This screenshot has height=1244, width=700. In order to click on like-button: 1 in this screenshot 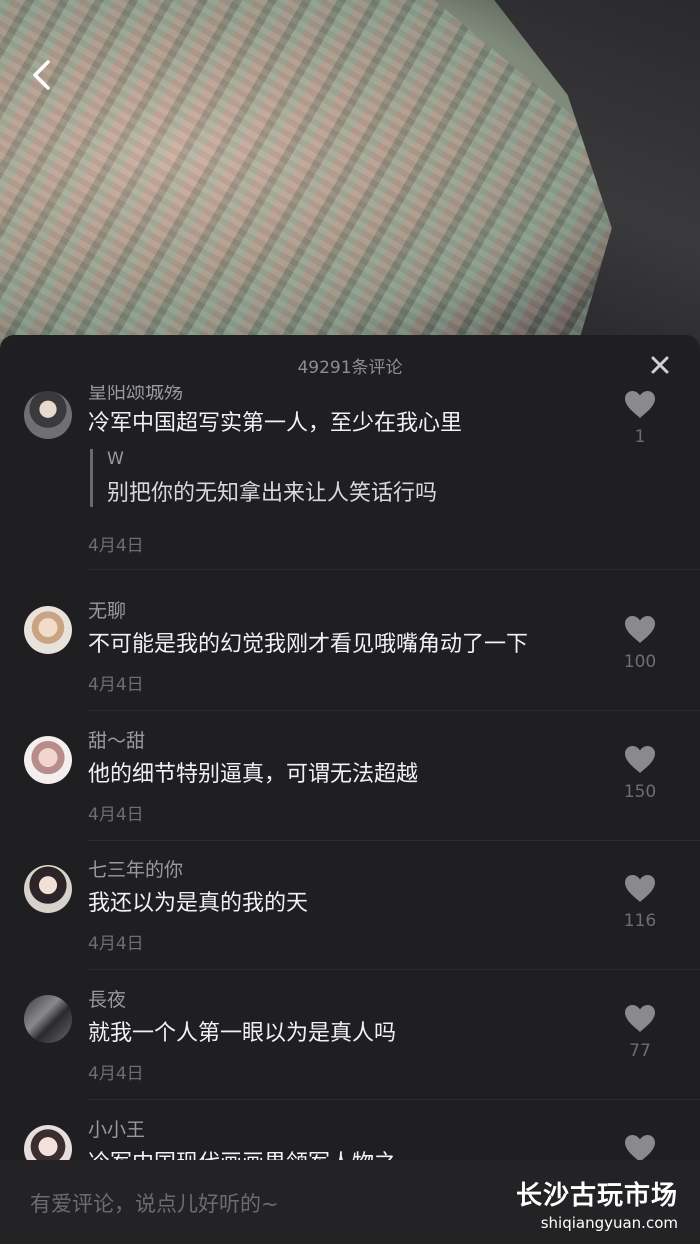, I will do `click(640, 418)`.